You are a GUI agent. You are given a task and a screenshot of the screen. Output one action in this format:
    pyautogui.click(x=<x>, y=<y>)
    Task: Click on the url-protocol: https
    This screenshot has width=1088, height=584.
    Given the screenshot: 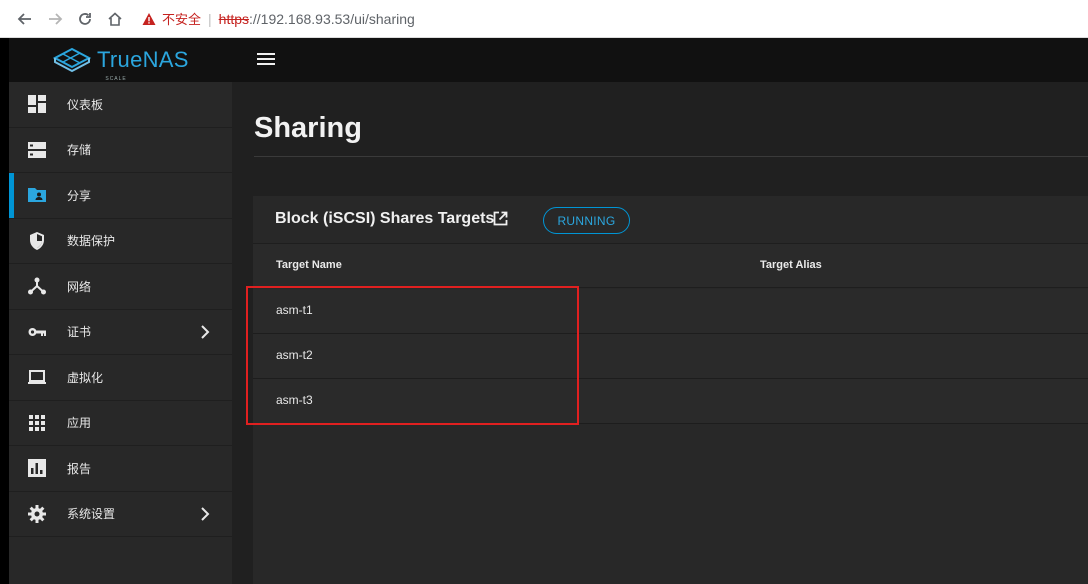 What is the action you would take?
    pyautogui.click(x=234, y=18)
    